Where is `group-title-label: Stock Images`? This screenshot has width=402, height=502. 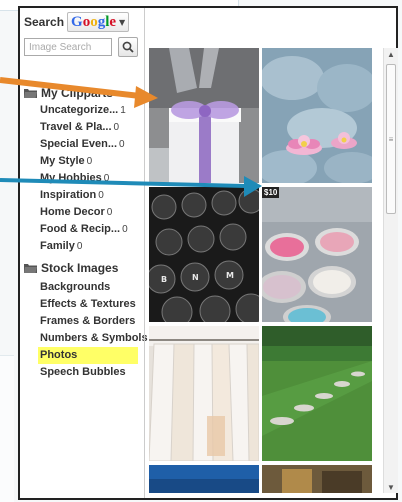
group-title-label: Stock Images is located at coordinates (80, 268).